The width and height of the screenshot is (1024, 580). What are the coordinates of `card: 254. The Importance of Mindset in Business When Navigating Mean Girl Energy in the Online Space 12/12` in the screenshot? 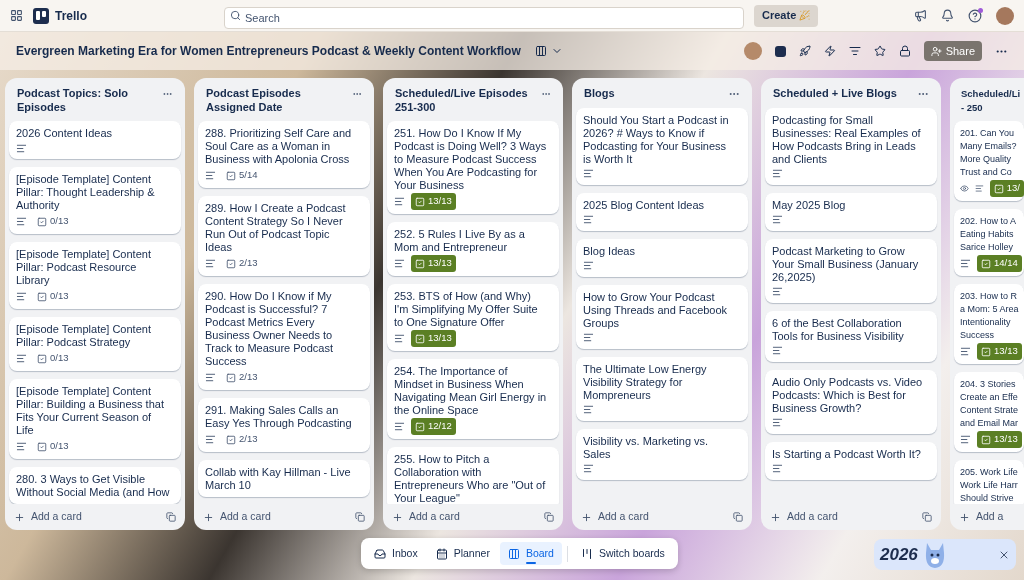 It's located at (473, 399).